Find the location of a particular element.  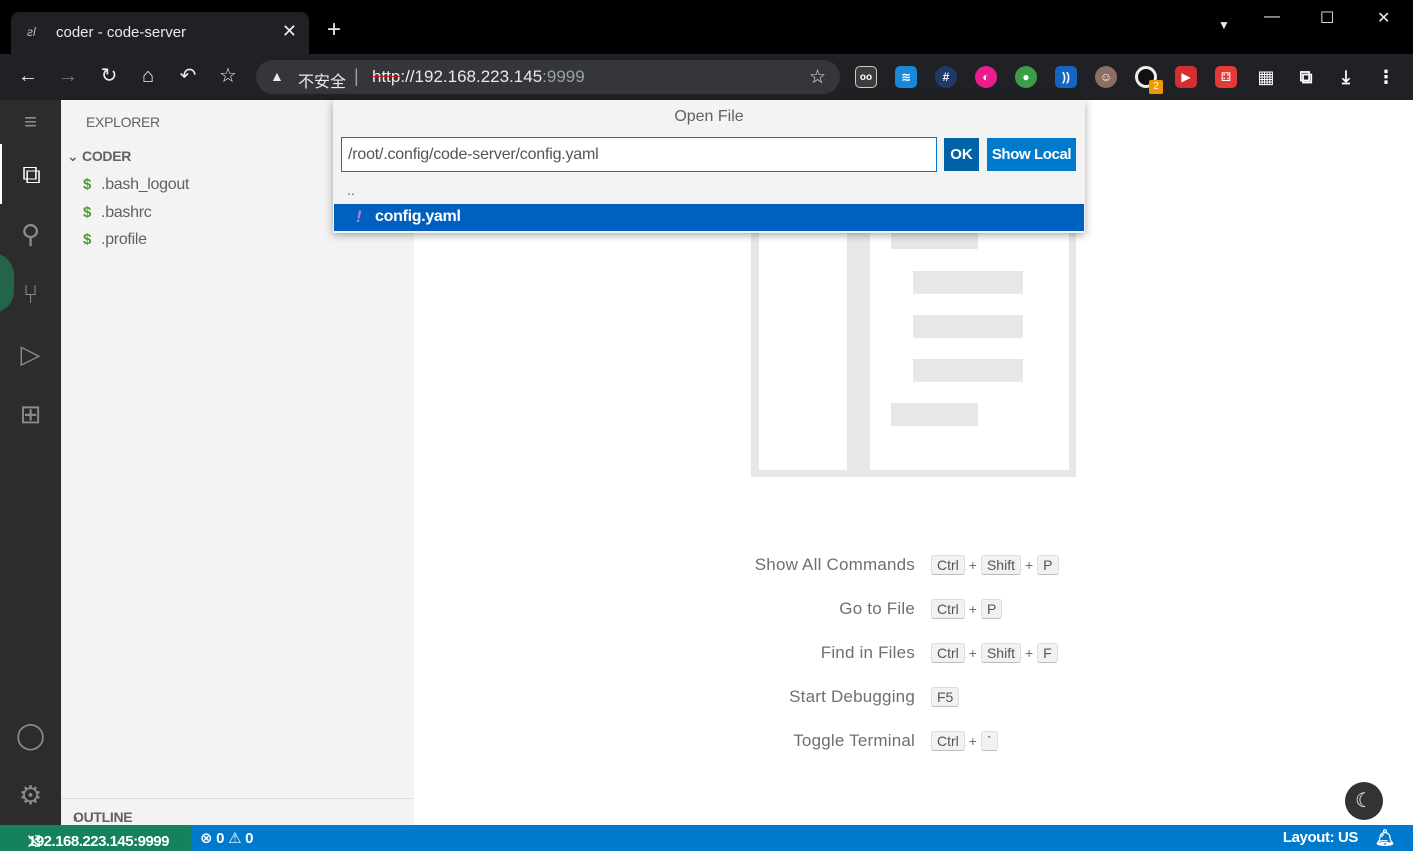

tab-close-icon: ✕ is located at coordinates (289, 31).